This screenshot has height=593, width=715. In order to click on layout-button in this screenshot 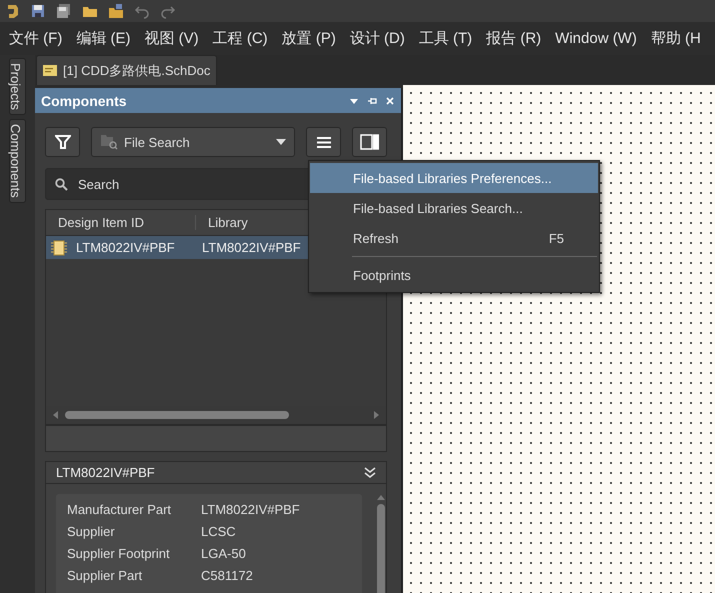, I will do `click(369, 142)`.